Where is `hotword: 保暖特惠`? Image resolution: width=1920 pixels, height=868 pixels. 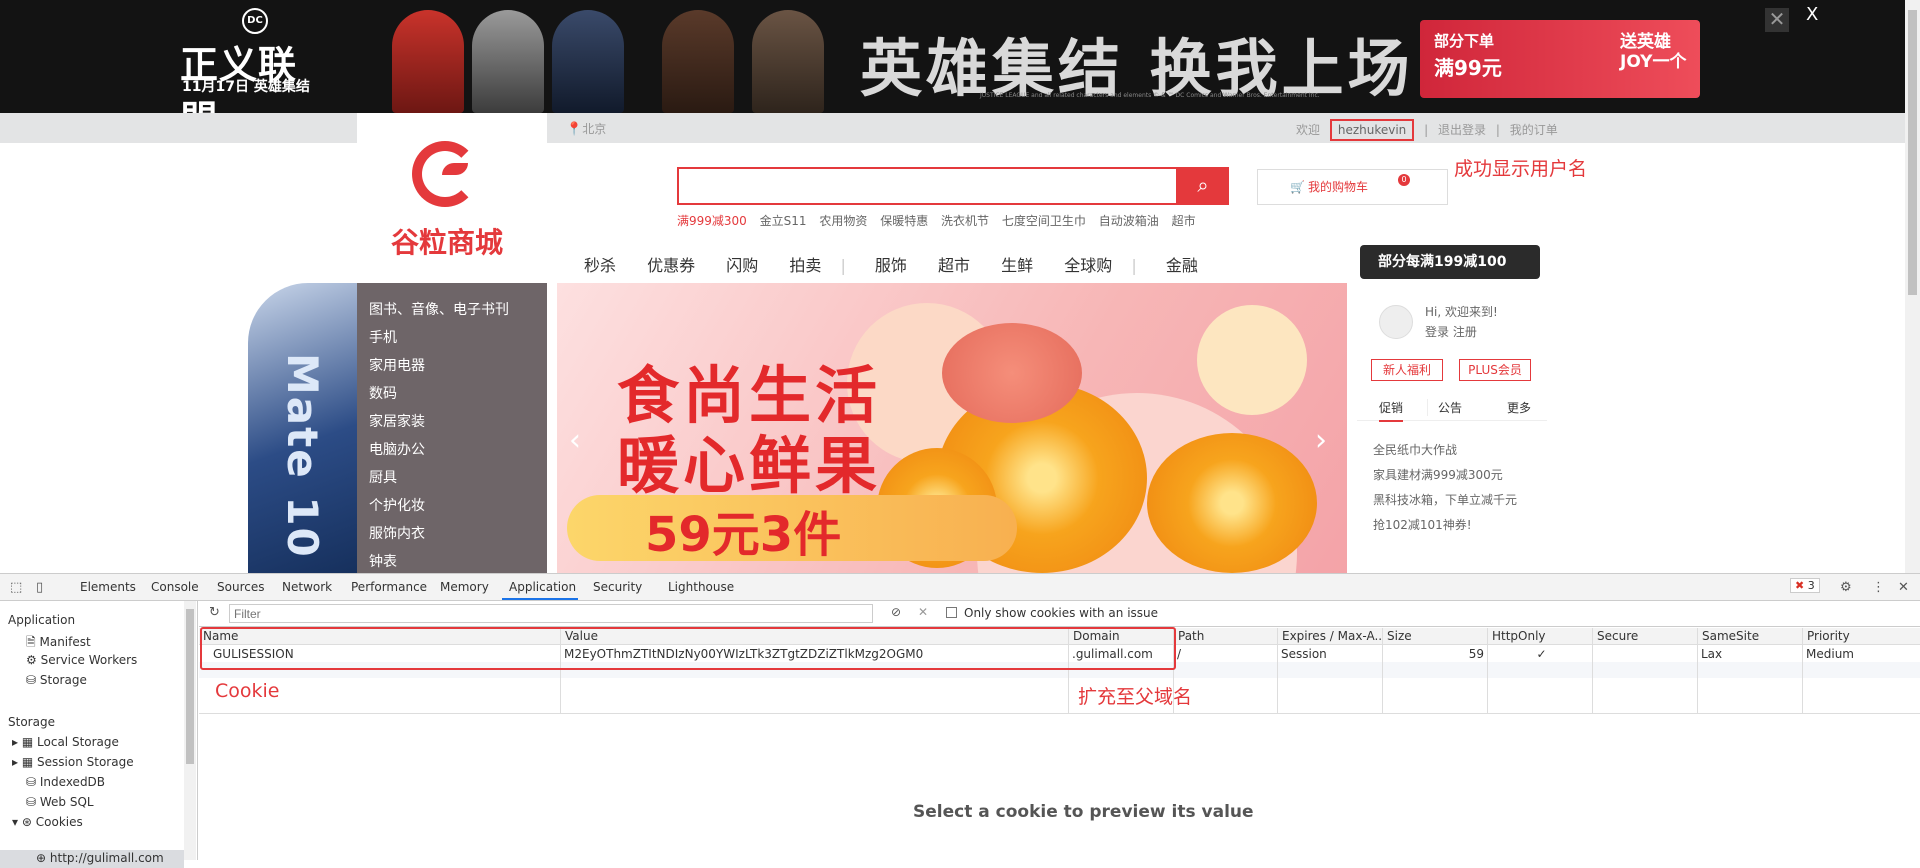 hotword: 保暖特惠 is located at coordinates (904, 221).